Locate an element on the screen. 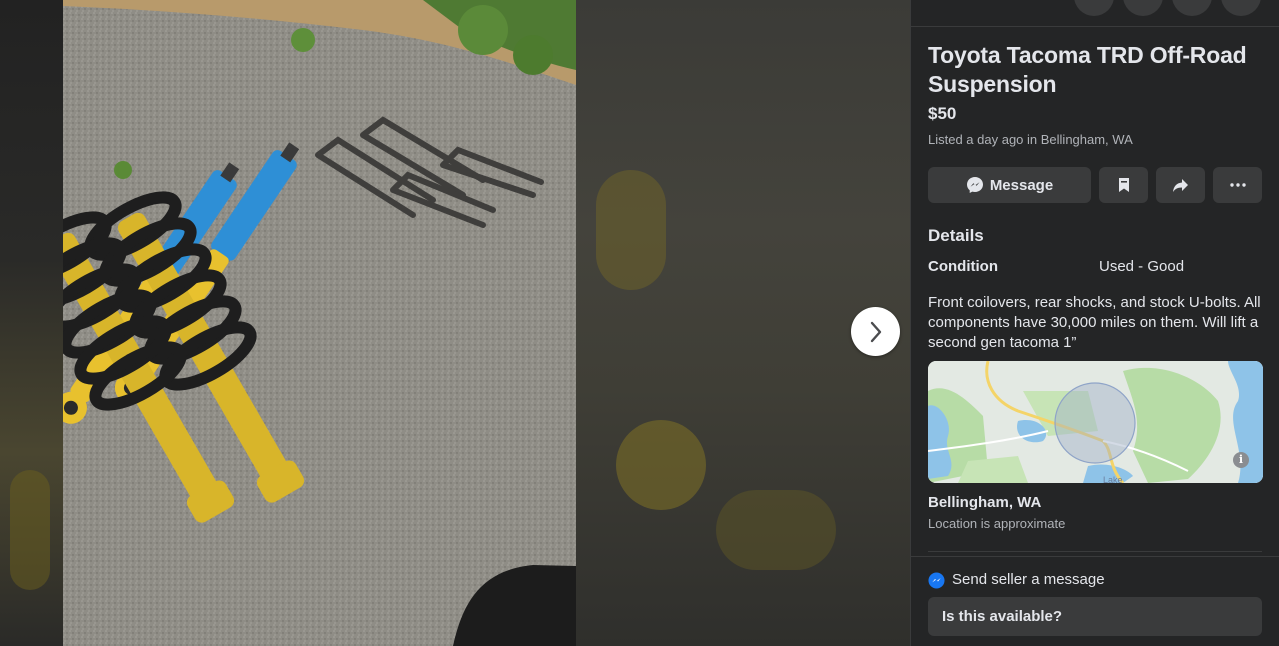 Image resolution: width=1279 pixels, height=646 pixels. share-icon is located at coordinates (1180, 185).